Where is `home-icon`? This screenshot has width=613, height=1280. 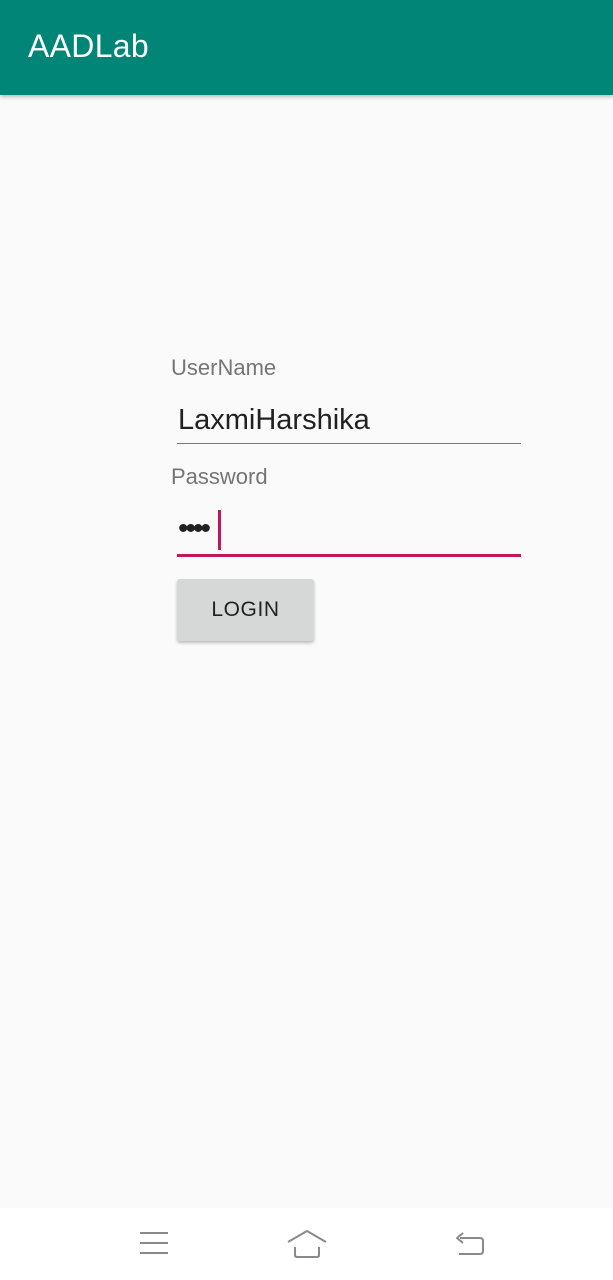 home-icon is located at coordinates (307, 1244).